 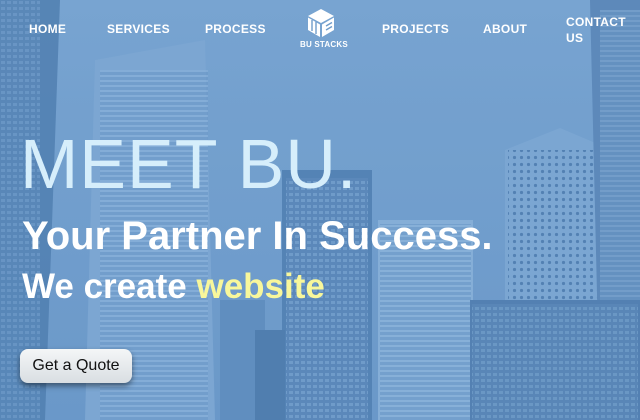 What do you see at coordinates (505, 29) in the screenshot?
I see `nav-link-about: ABOUT` at bounding box center [505, 29].